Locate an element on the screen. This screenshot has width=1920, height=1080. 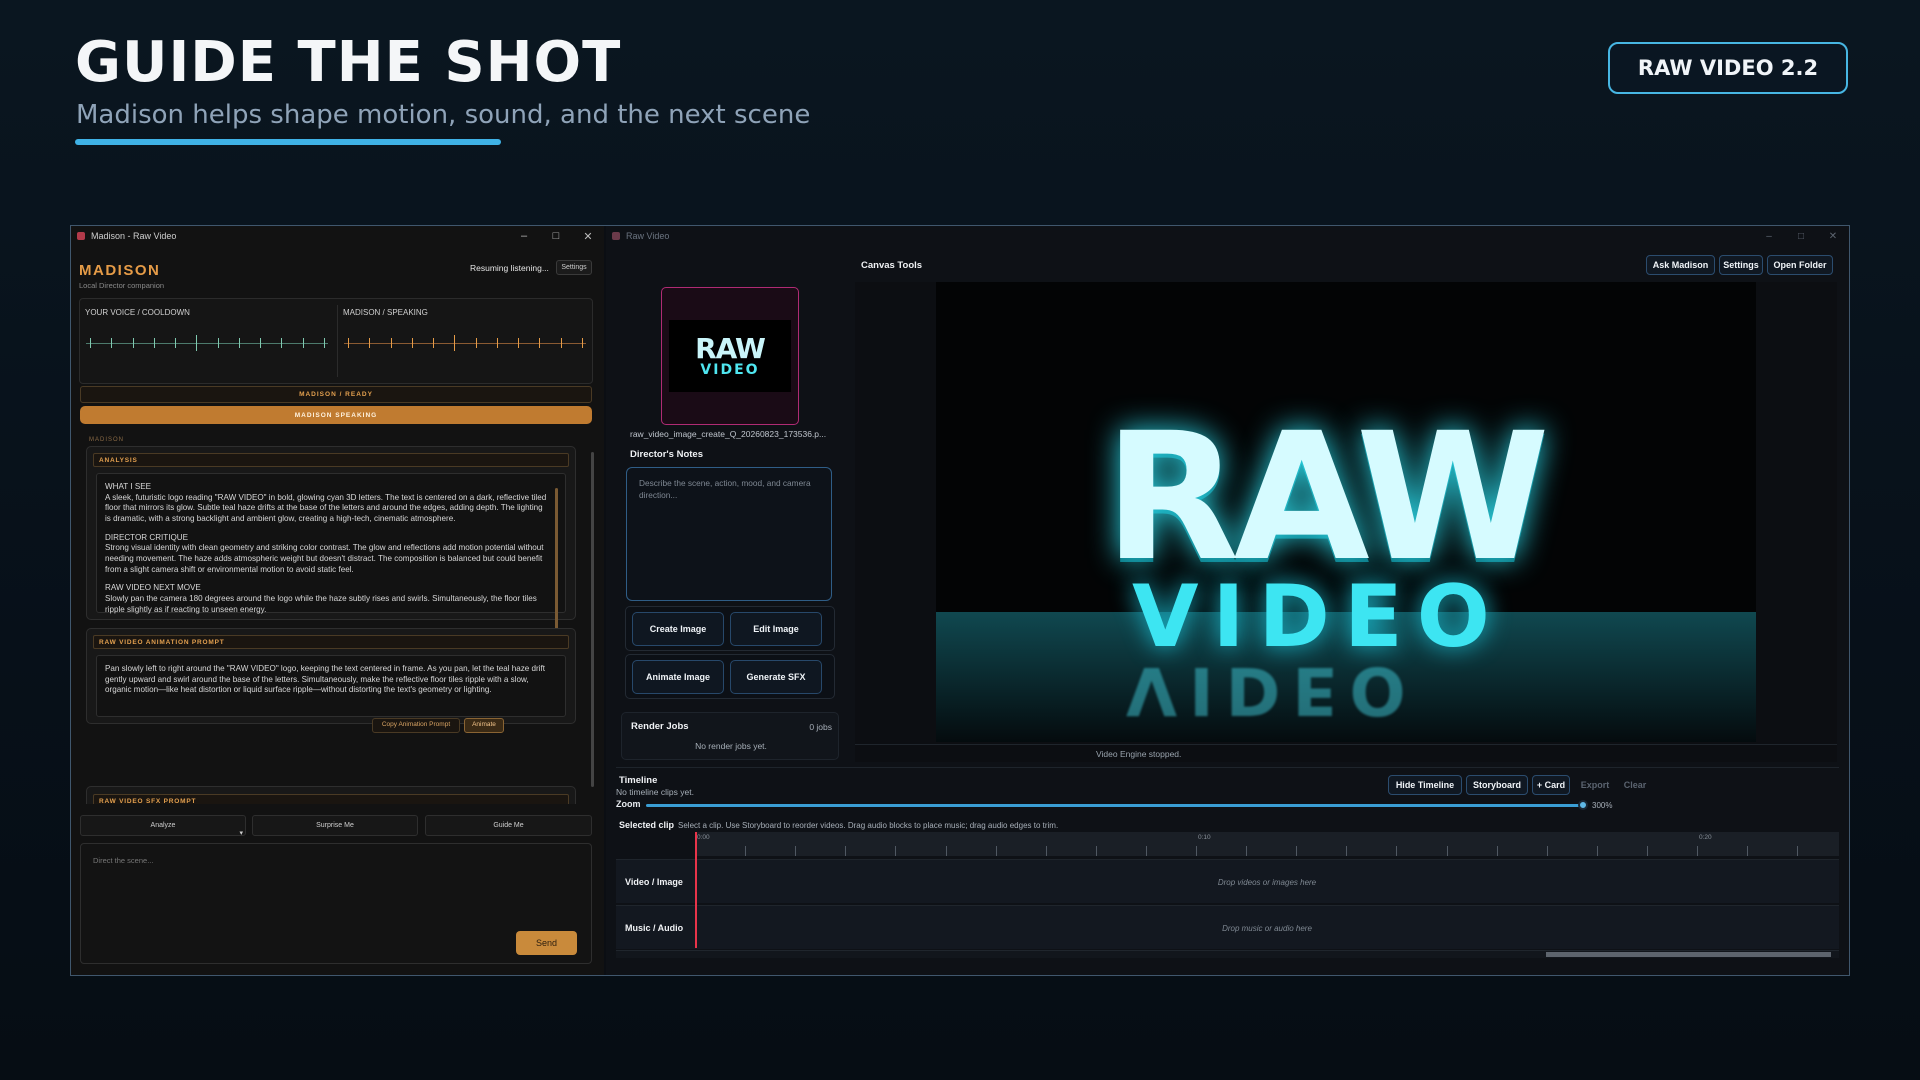
madison-waveform is located at coordinates (465, 343).